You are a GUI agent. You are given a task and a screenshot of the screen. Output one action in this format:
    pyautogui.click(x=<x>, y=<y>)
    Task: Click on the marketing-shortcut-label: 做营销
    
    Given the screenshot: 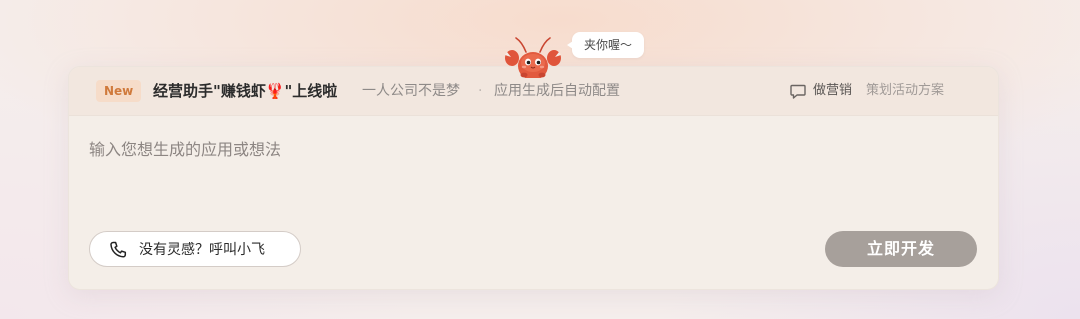 What is the action you would take?
    pyautogui.click(x=832, y=91)
    